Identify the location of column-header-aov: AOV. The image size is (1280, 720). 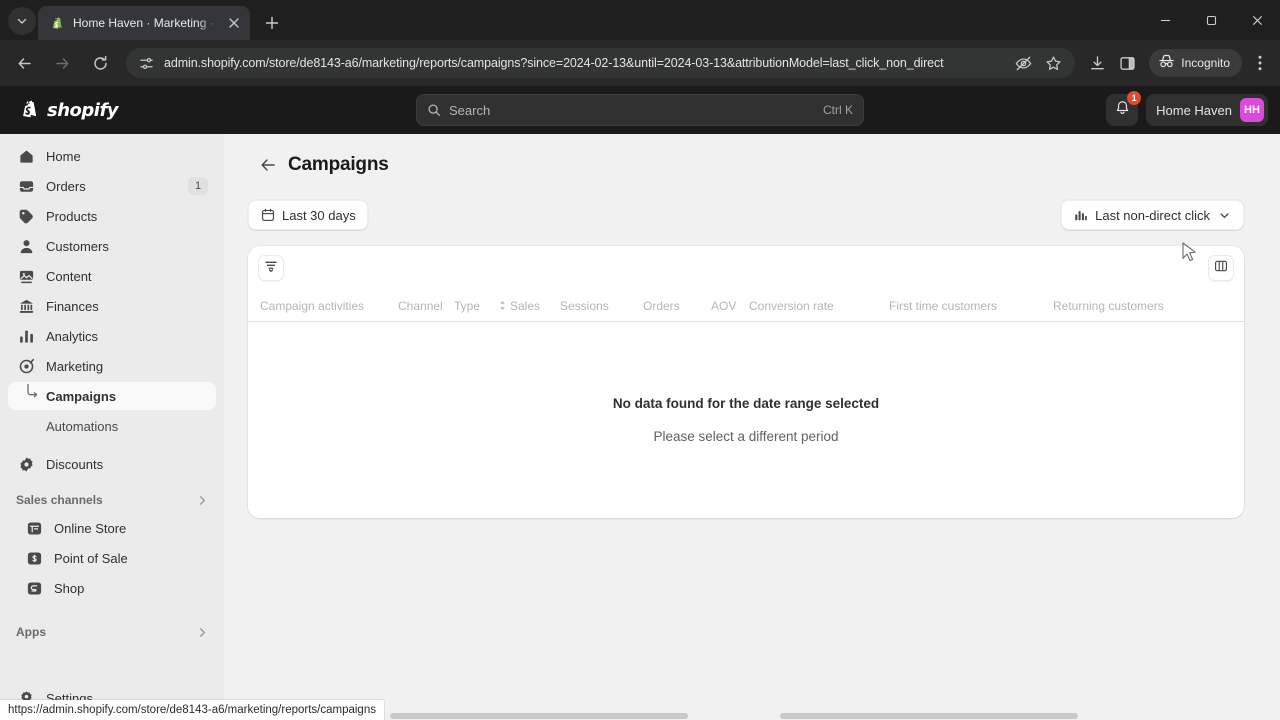
(730, 306).